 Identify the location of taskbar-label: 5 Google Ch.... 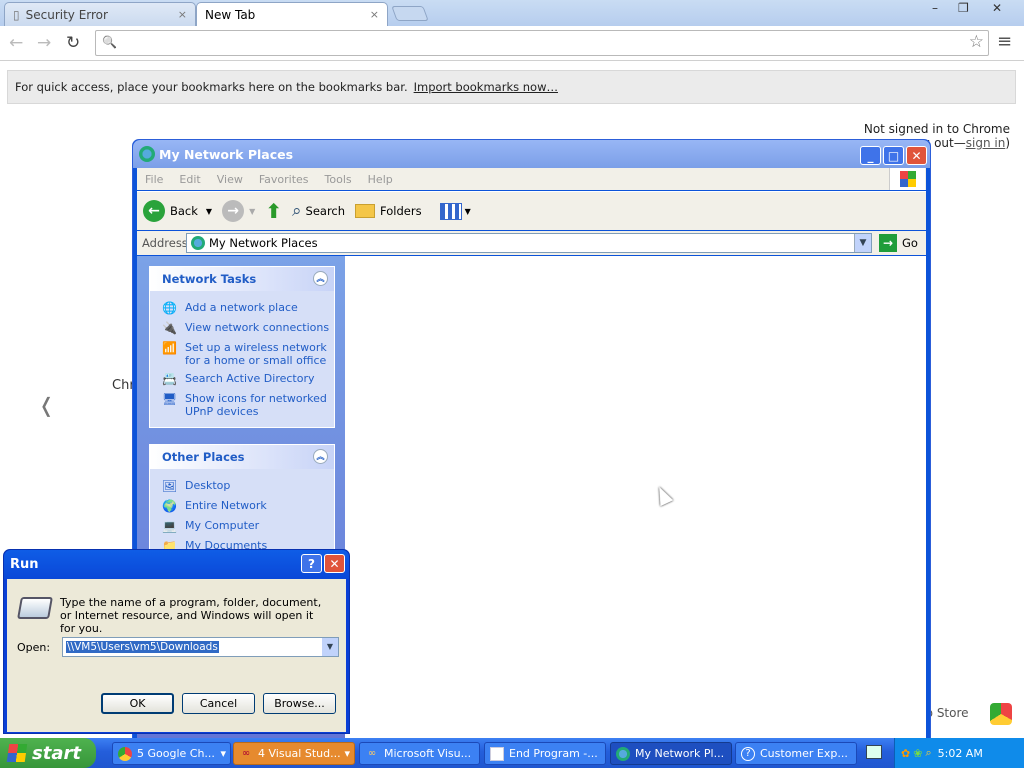
(176, 753).